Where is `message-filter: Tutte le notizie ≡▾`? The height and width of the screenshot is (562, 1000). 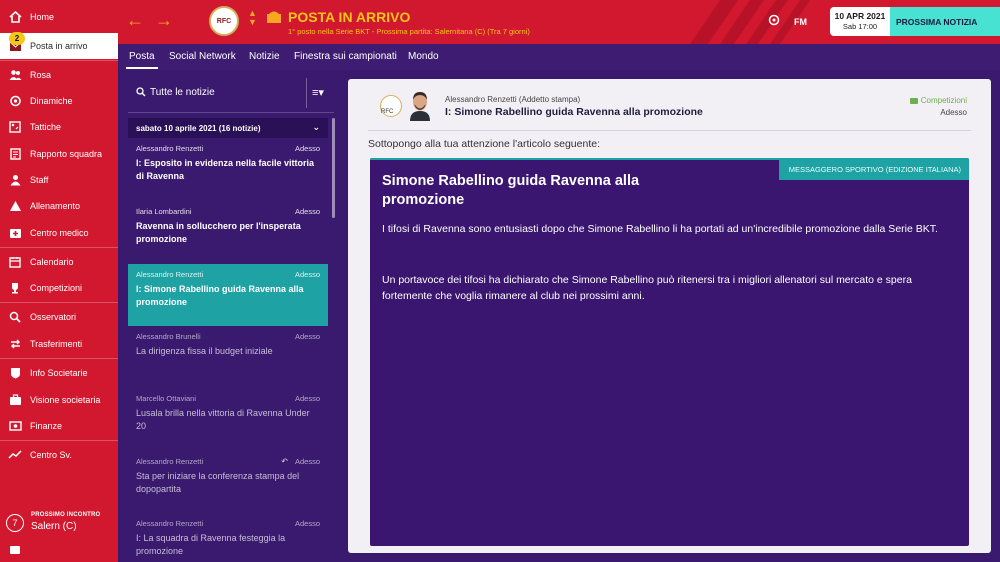
message-filter: Tutte le notizie ≡▾ is located at coordinates (231, 93).